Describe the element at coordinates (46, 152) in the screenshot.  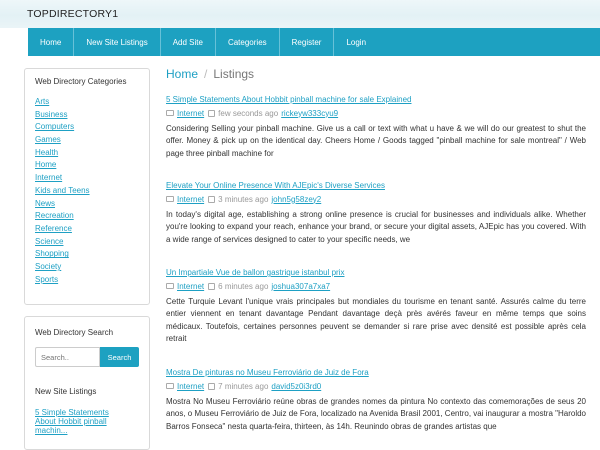
I see `category-link-health: Health` at that location.